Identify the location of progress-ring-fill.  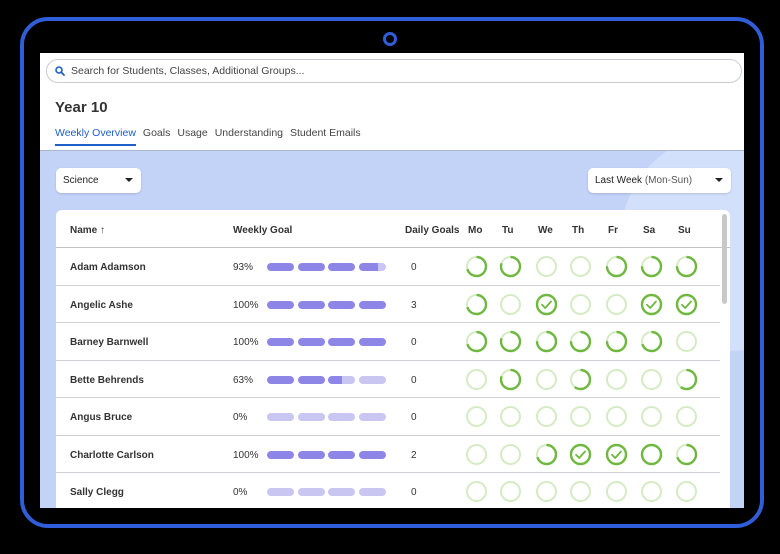
(580, 454).